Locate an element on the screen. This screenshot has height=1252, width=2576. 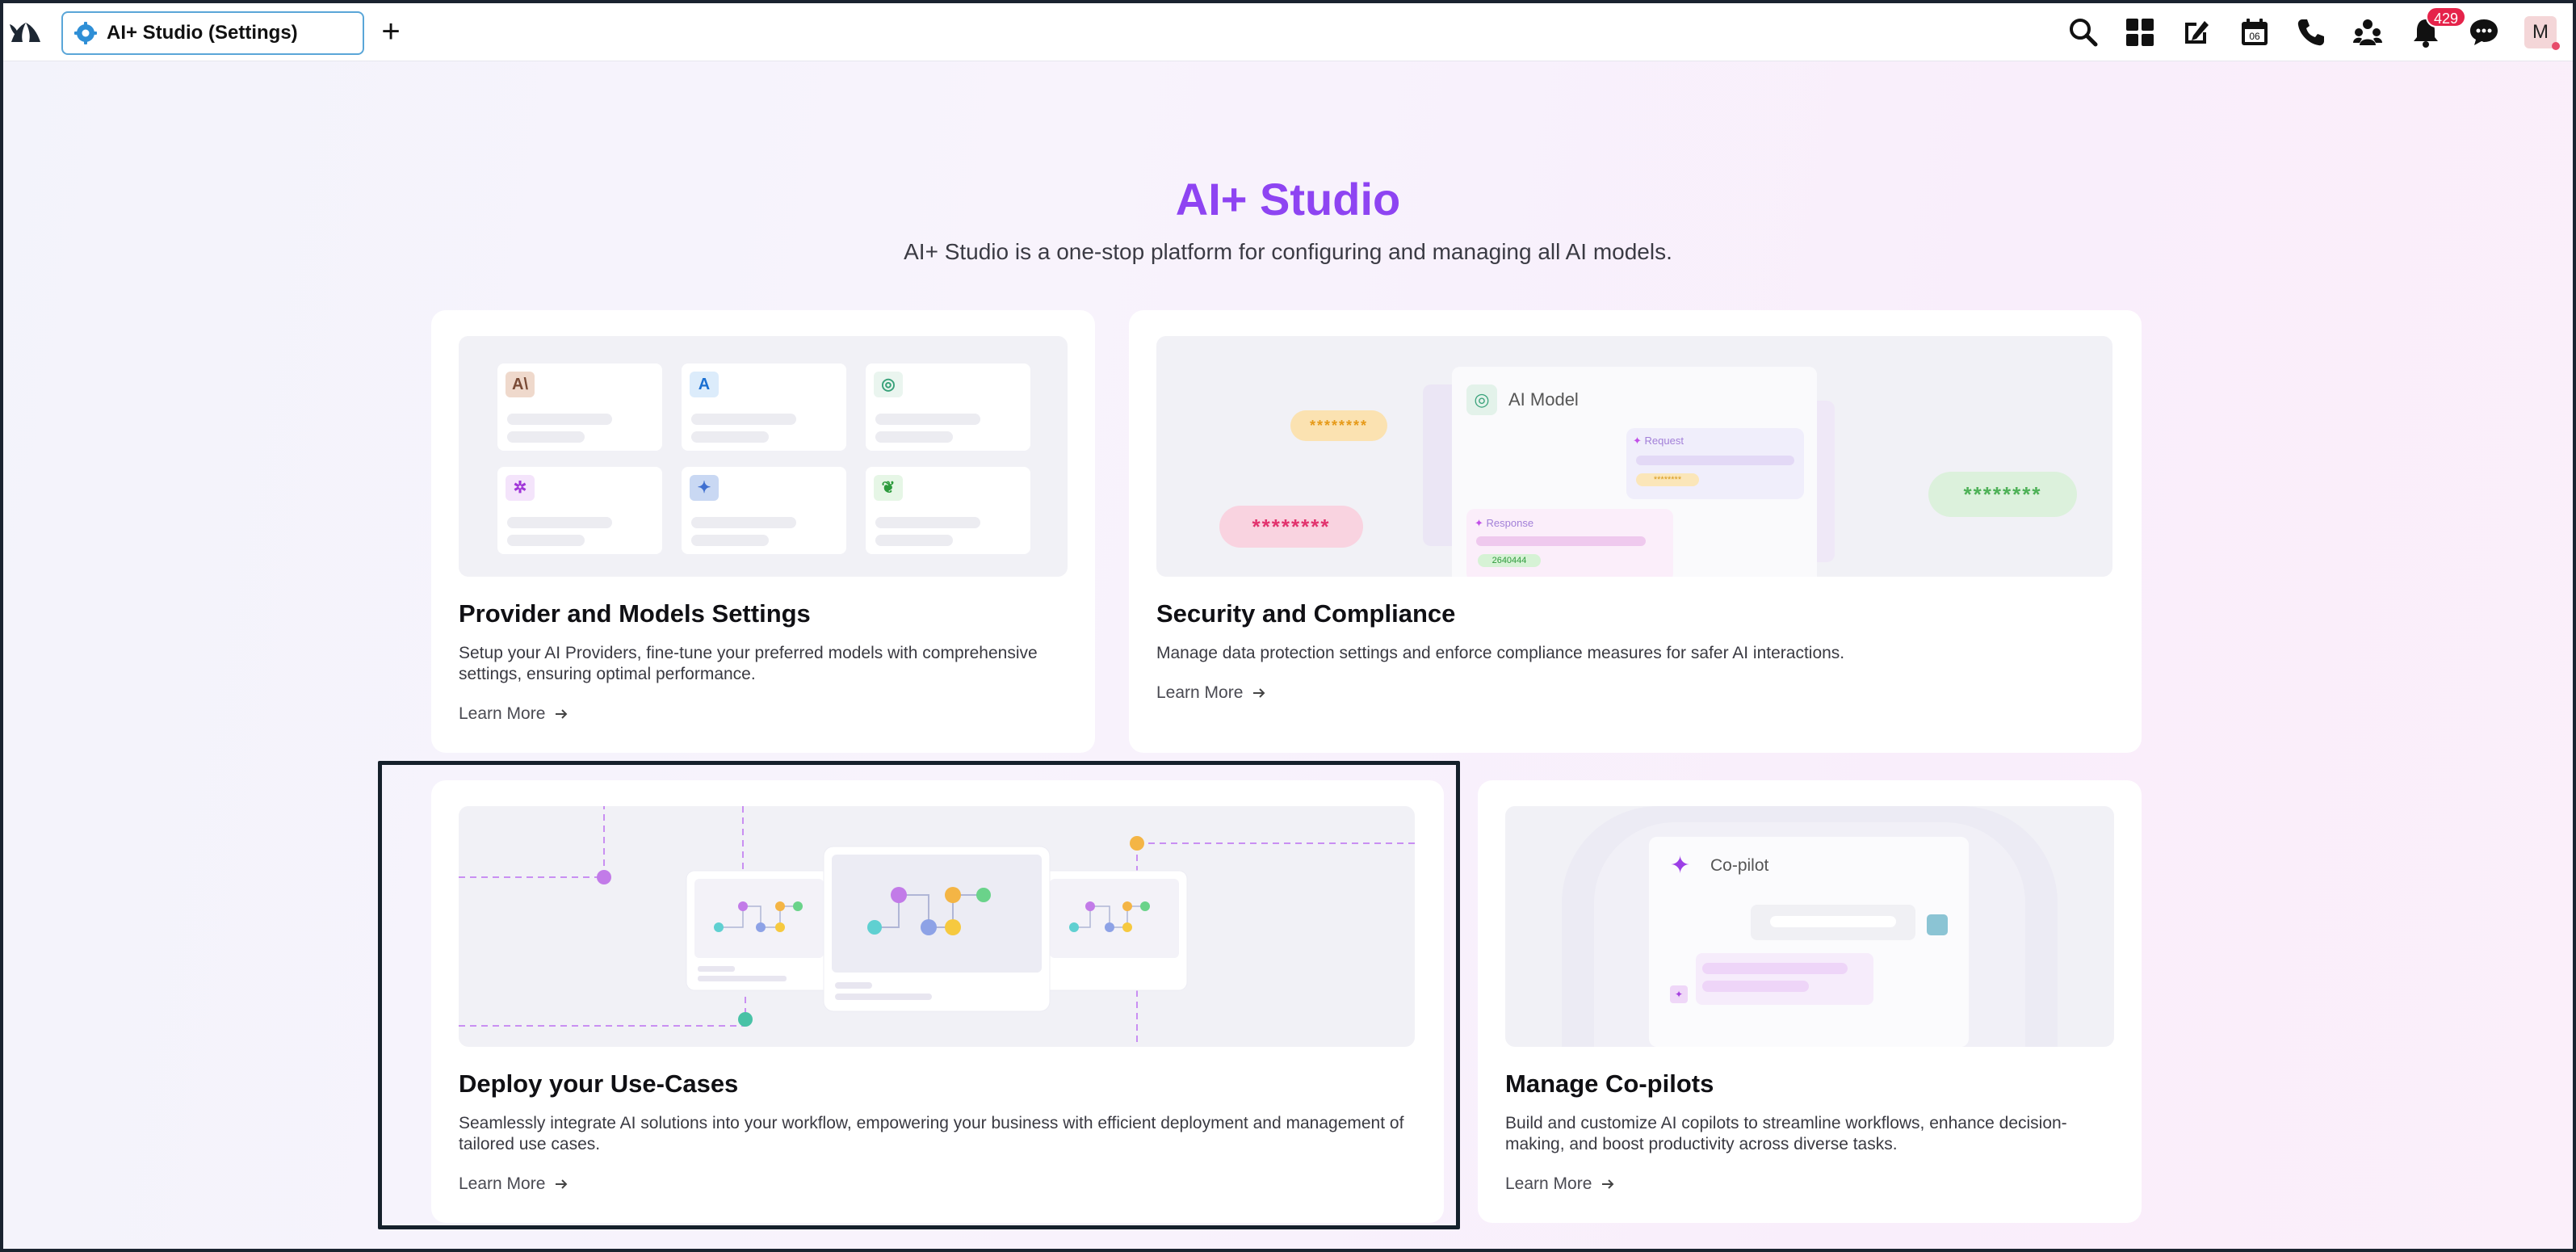
copilot-illustration: ✦ Co-pilot ✦ is located at coordinates (1809, 926).